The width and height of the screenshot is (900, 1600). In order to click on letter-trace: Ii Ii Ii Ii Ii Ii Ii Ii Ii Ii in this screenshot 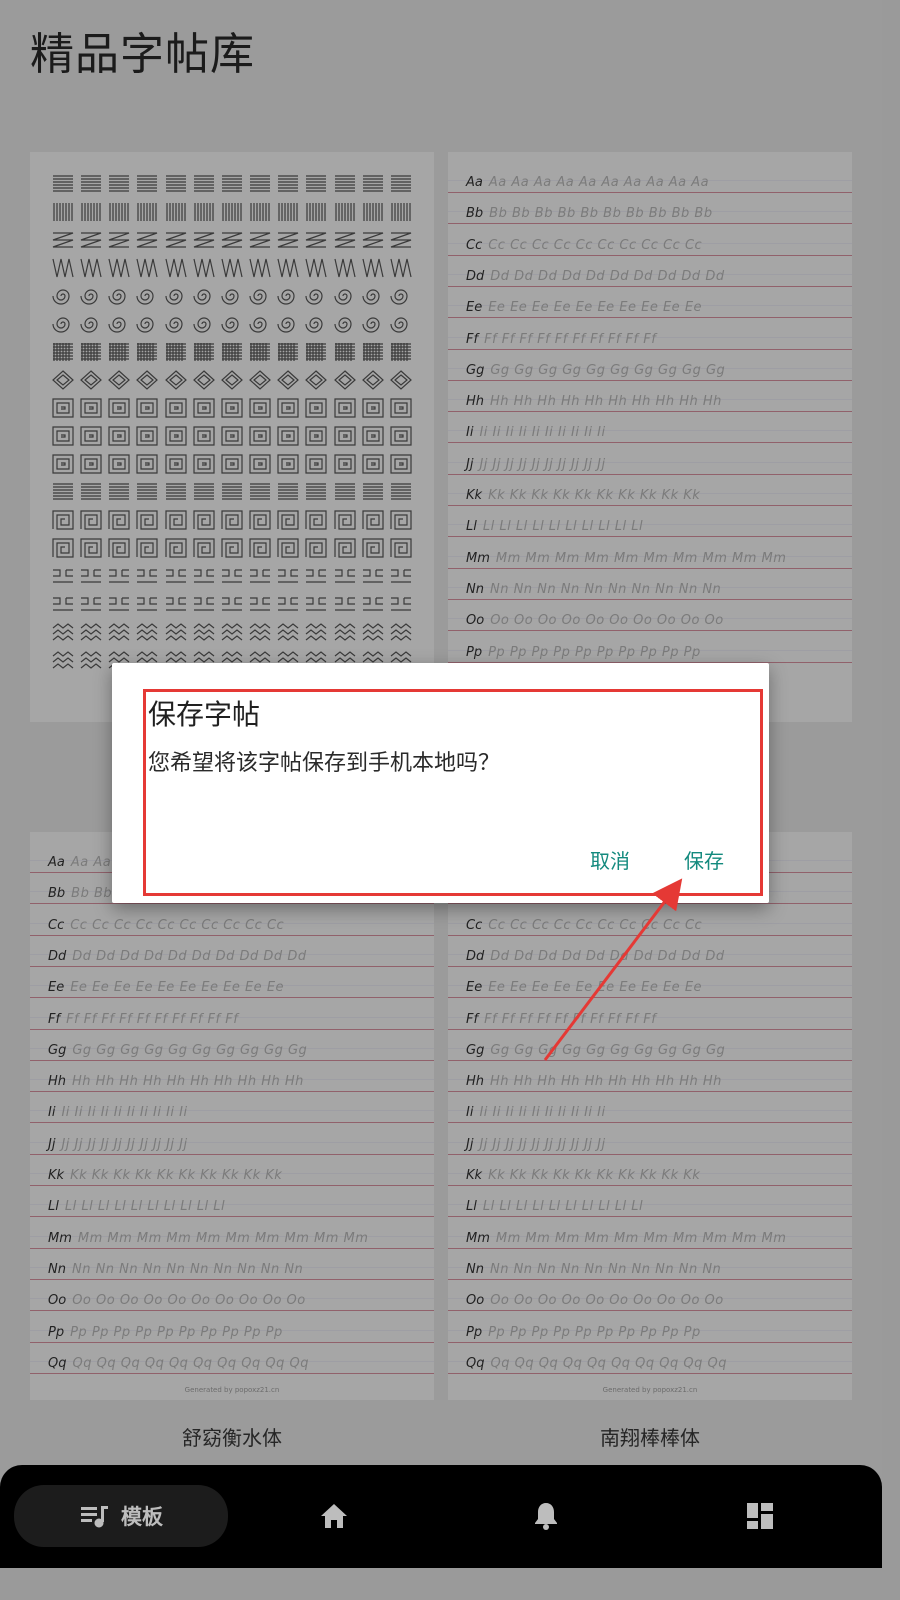, I will do `click(542, 433)`.